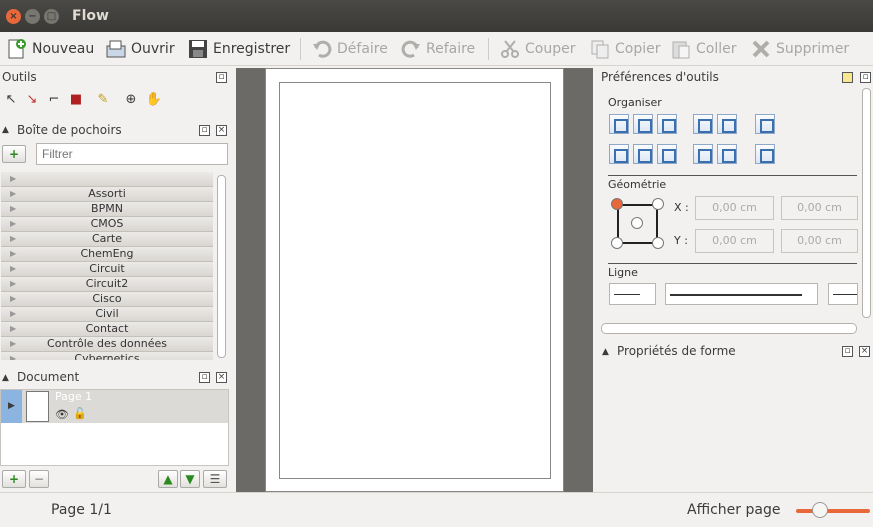  What do you see at coordinates (103, 100) in the screenshot?
I see `pencil-tool-icon: ✎` at bounding box center [103, 100].